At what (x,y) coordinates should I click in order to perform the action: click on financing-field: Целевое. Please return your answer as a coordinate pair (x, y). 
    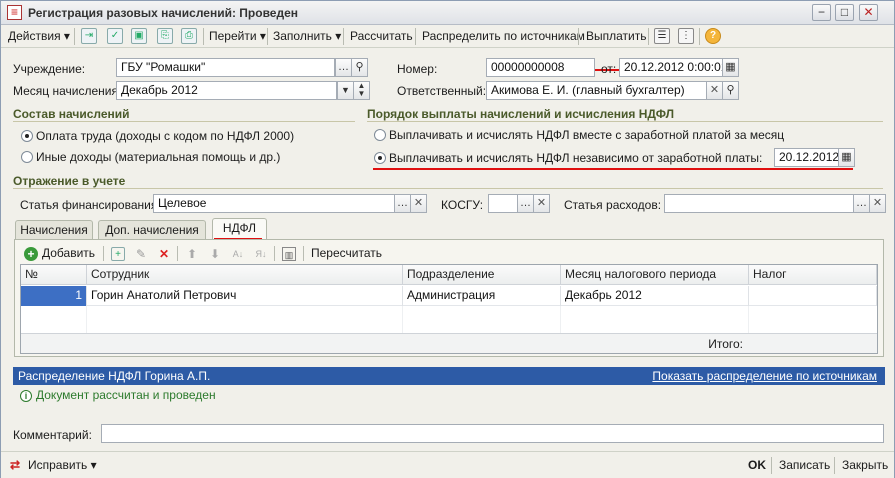
    Looking at the image, I should click on (274, 203).